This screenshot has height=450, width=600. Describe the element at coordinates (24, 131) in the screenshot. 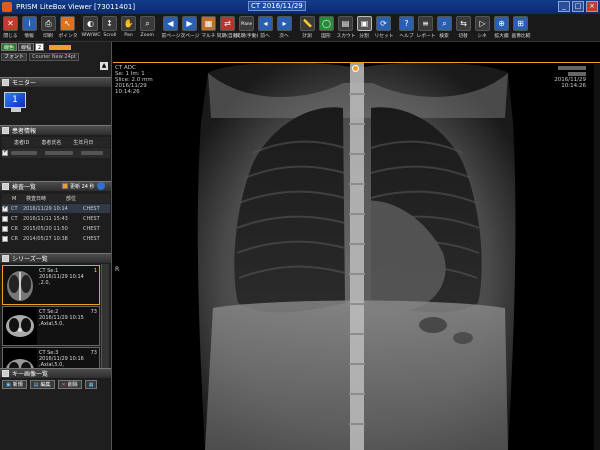

I see `section-title: 患者情報` at that location.